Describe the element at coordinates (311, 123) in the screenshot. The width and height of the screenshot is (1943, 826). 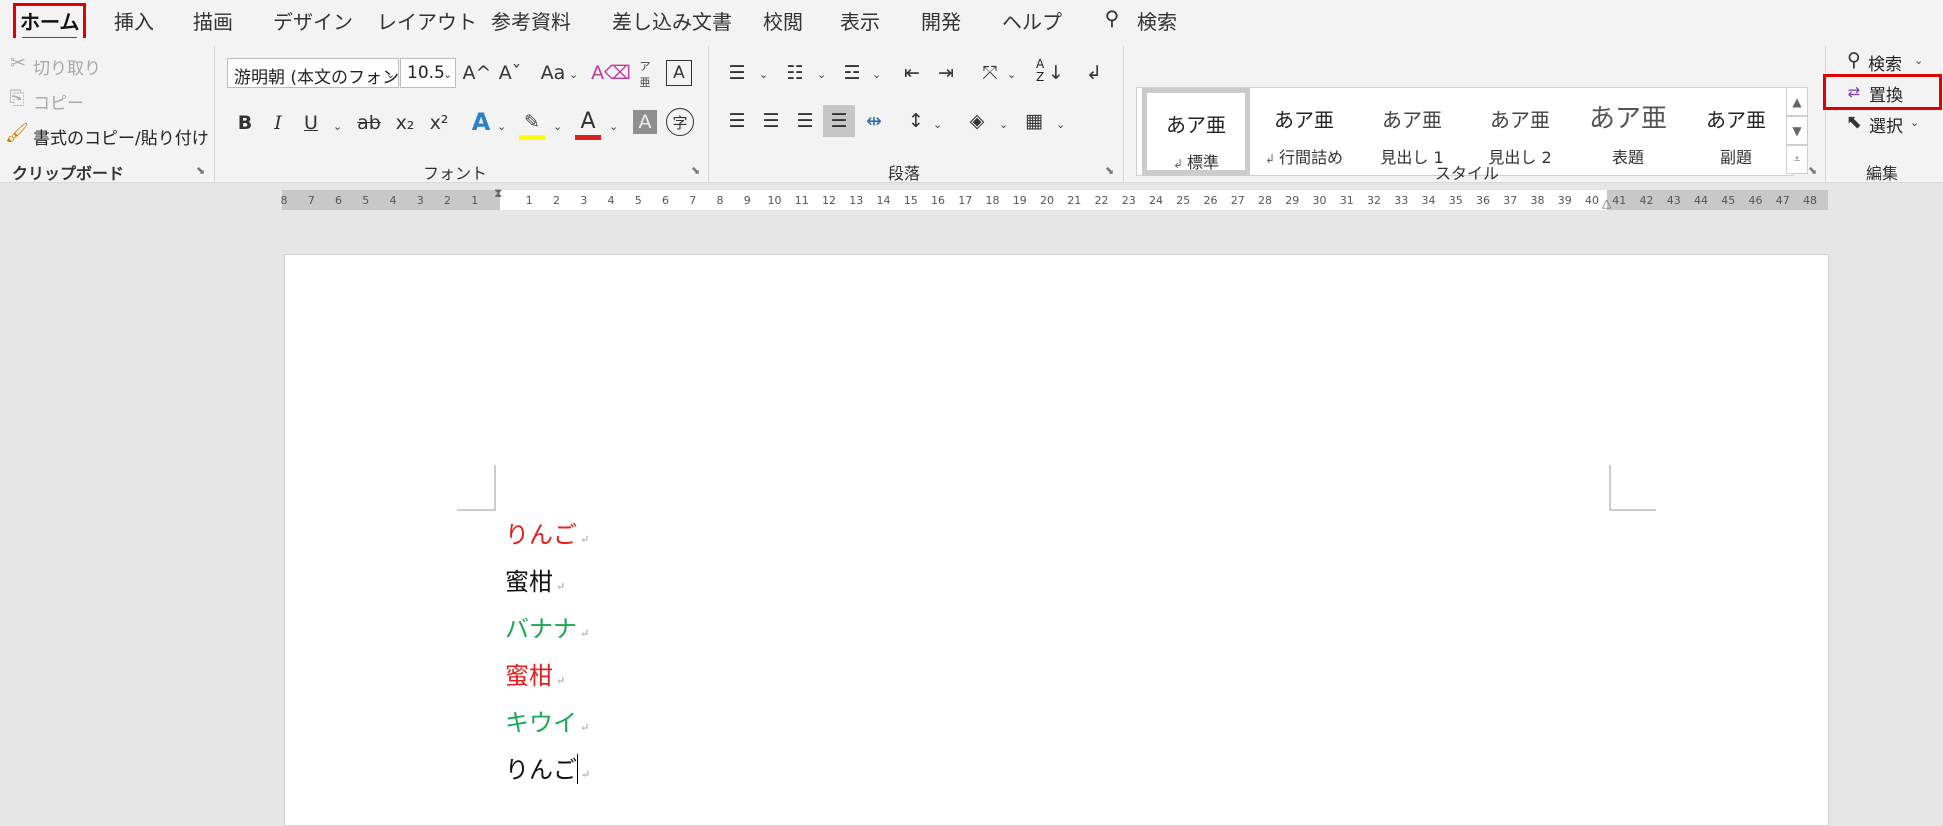
I see `underline-icon: U` at that location.